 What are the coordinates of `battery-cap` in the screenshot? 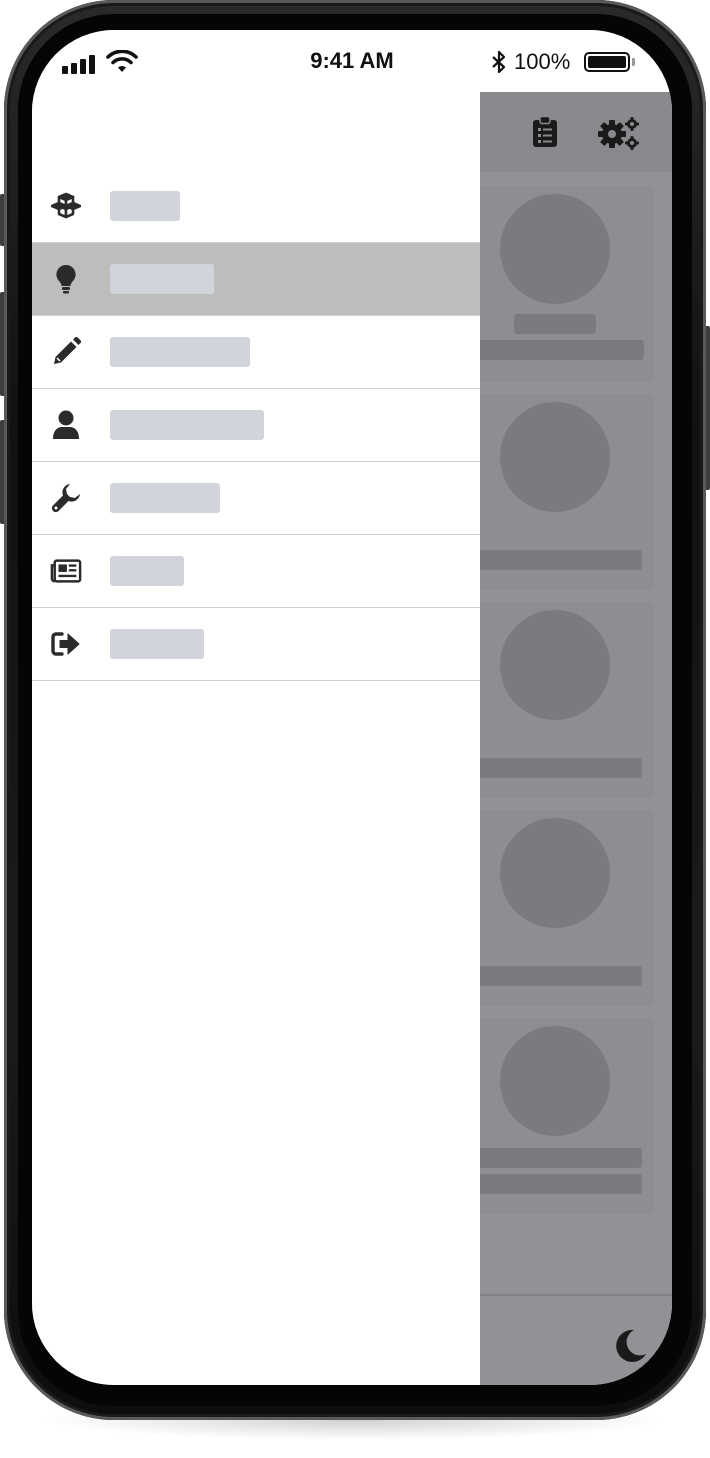 It's located at (633, 62).